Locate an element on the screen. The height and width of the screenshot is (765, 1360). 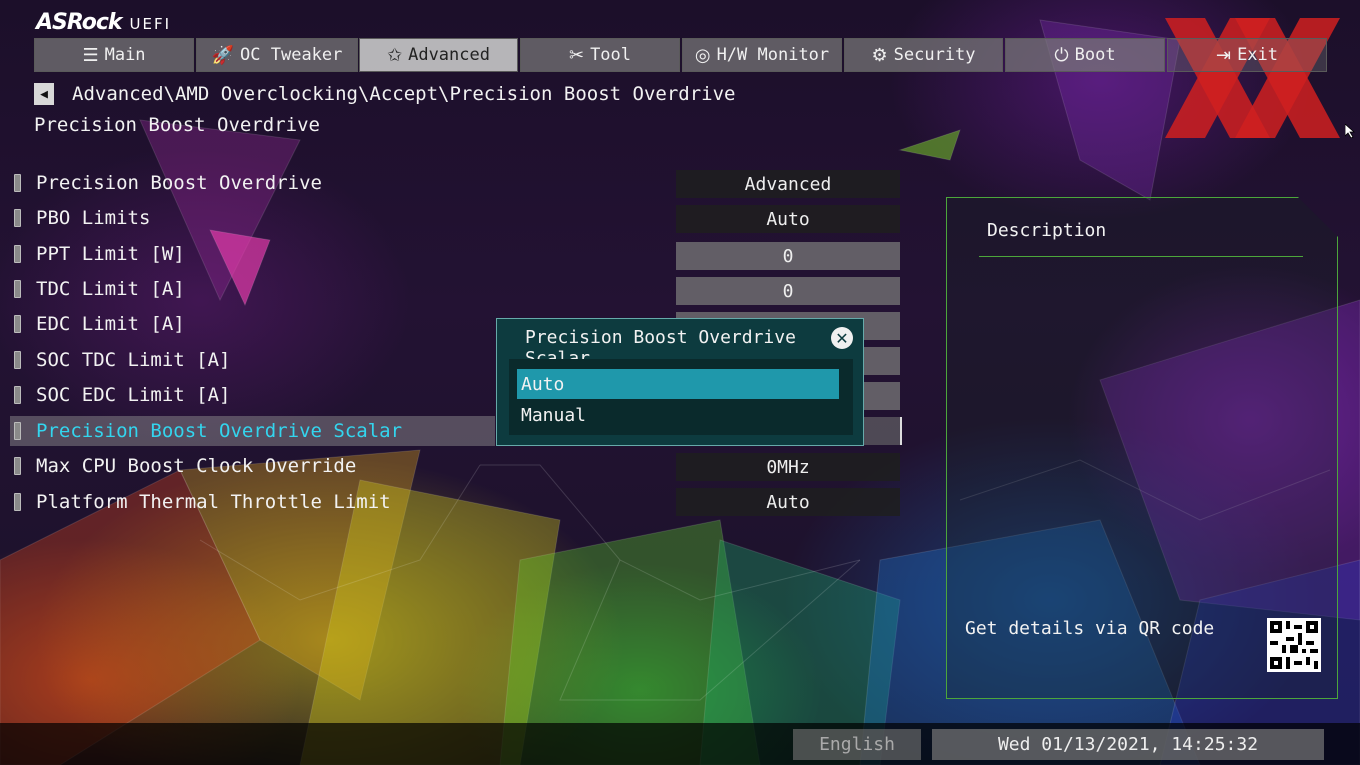
tab-hw-monitor: ◎ H/W Monitor is located at coordinates (762, 55).